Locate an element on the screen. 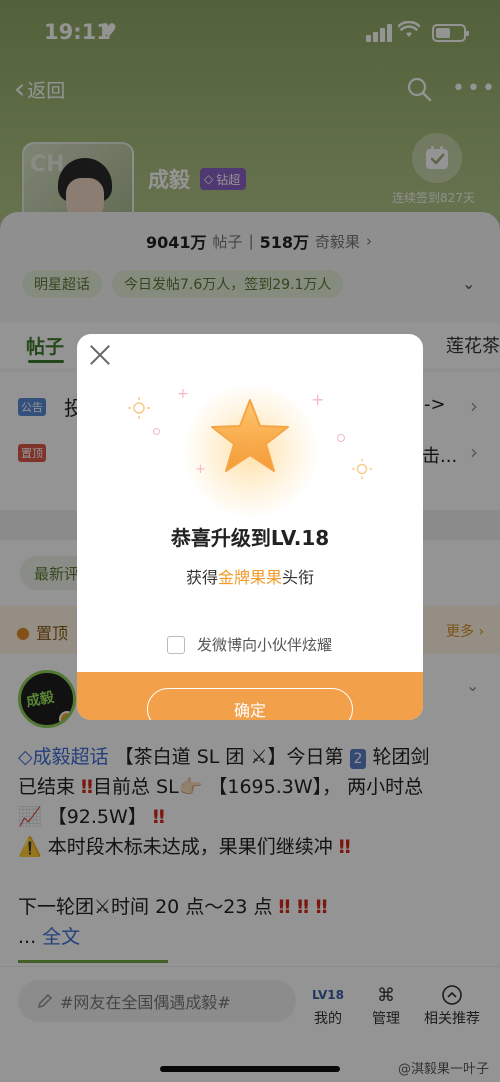  confirm-button: 确定 is located at coordinates (250, 704).